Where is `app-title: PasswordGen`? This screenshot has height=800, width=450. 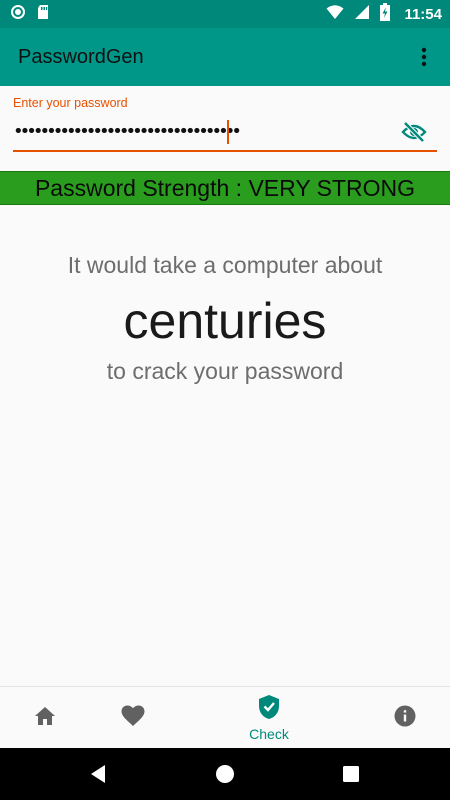
app-title: PasswordGen is located at coordinates (81, 56).